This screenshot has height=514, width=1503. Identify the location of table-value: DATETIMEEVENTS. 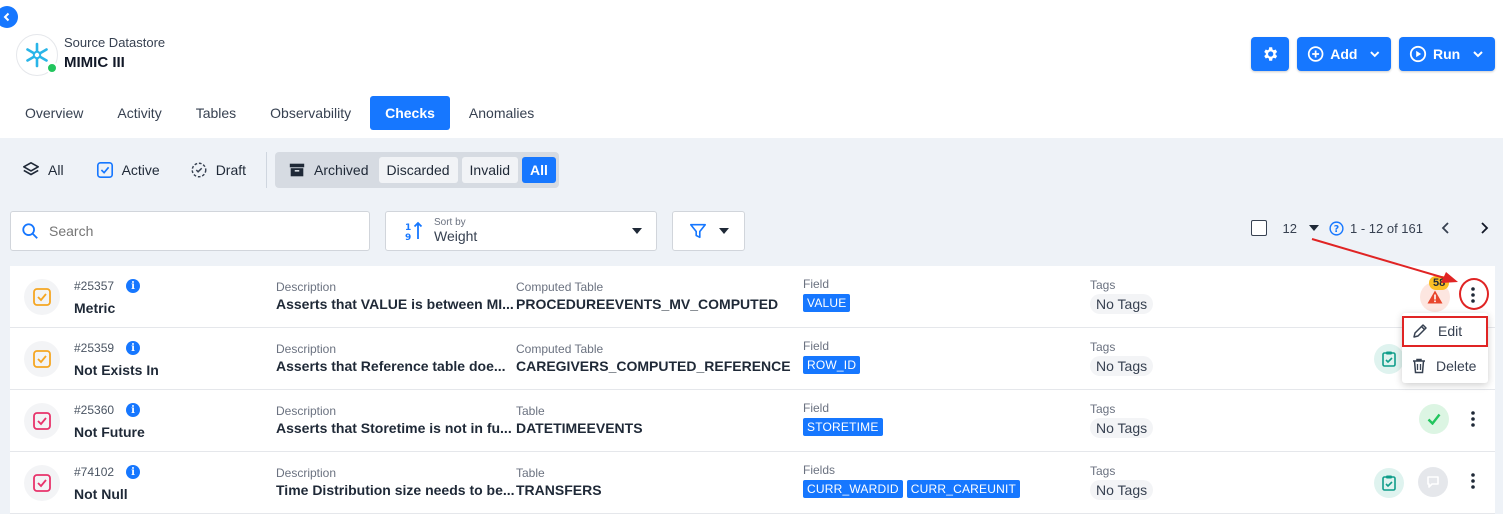
(579, 428).